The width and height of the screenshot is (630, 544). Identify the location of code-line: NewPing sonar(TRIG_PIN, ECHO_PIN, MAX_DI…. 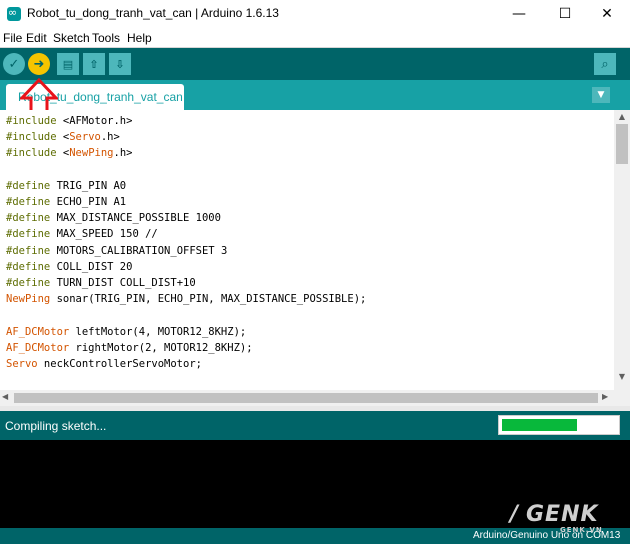
(186, 299).